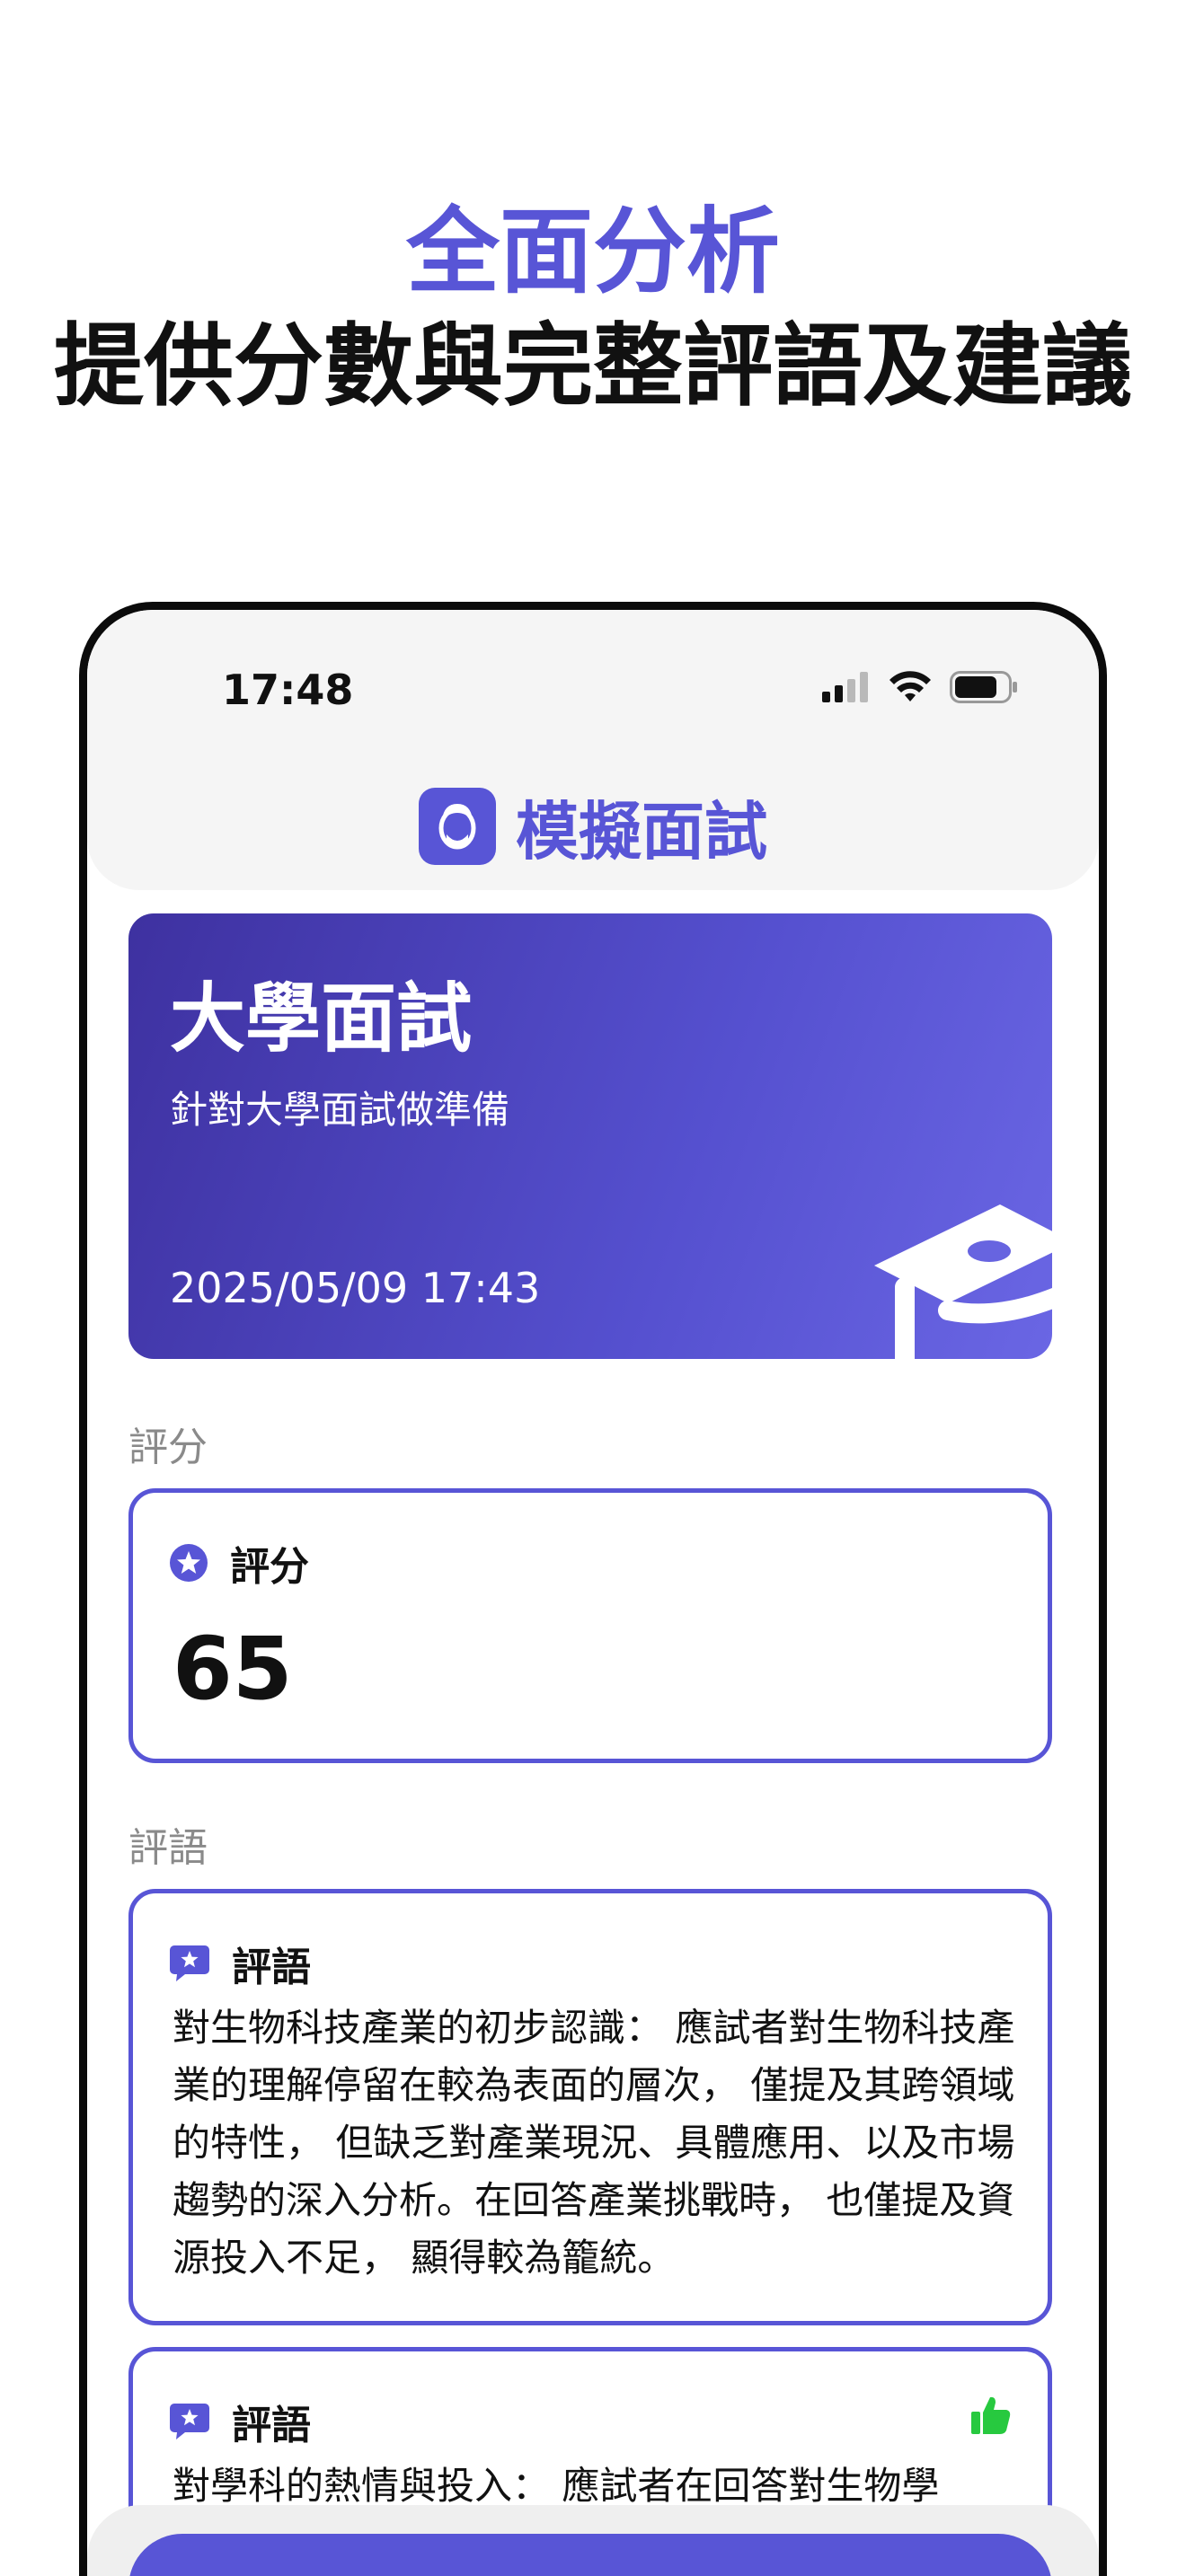 This screenshot has width=1186, height=2576. What do you see at coordinates (910, 686) in the screenshot?
I see `wifi-icon` at bounding box center [910, 686].